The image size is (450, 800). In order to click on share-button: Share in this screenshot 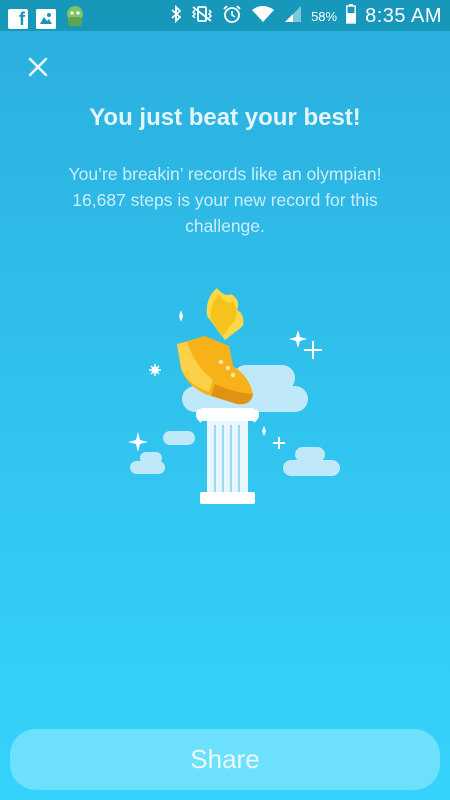, I will do `click(225, 759)`.